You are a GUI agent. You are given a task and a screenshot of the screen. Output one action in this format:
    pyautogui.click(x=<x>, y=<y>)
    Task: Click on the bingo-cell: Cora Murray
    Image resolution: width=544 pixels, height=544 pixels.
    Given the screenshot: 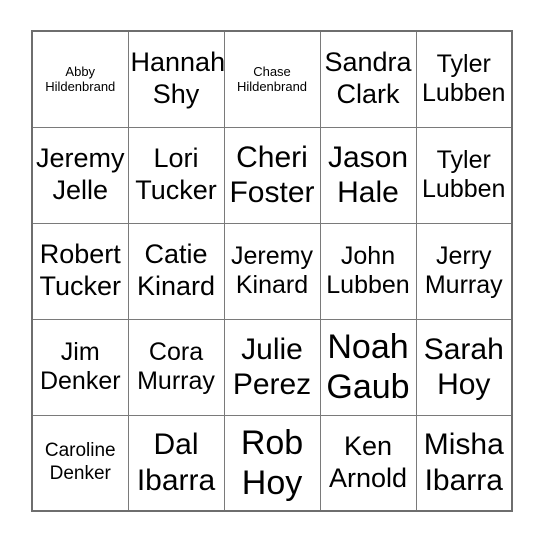 What is the action you would take?
    pyautogui.click(x=176, y=367)
    